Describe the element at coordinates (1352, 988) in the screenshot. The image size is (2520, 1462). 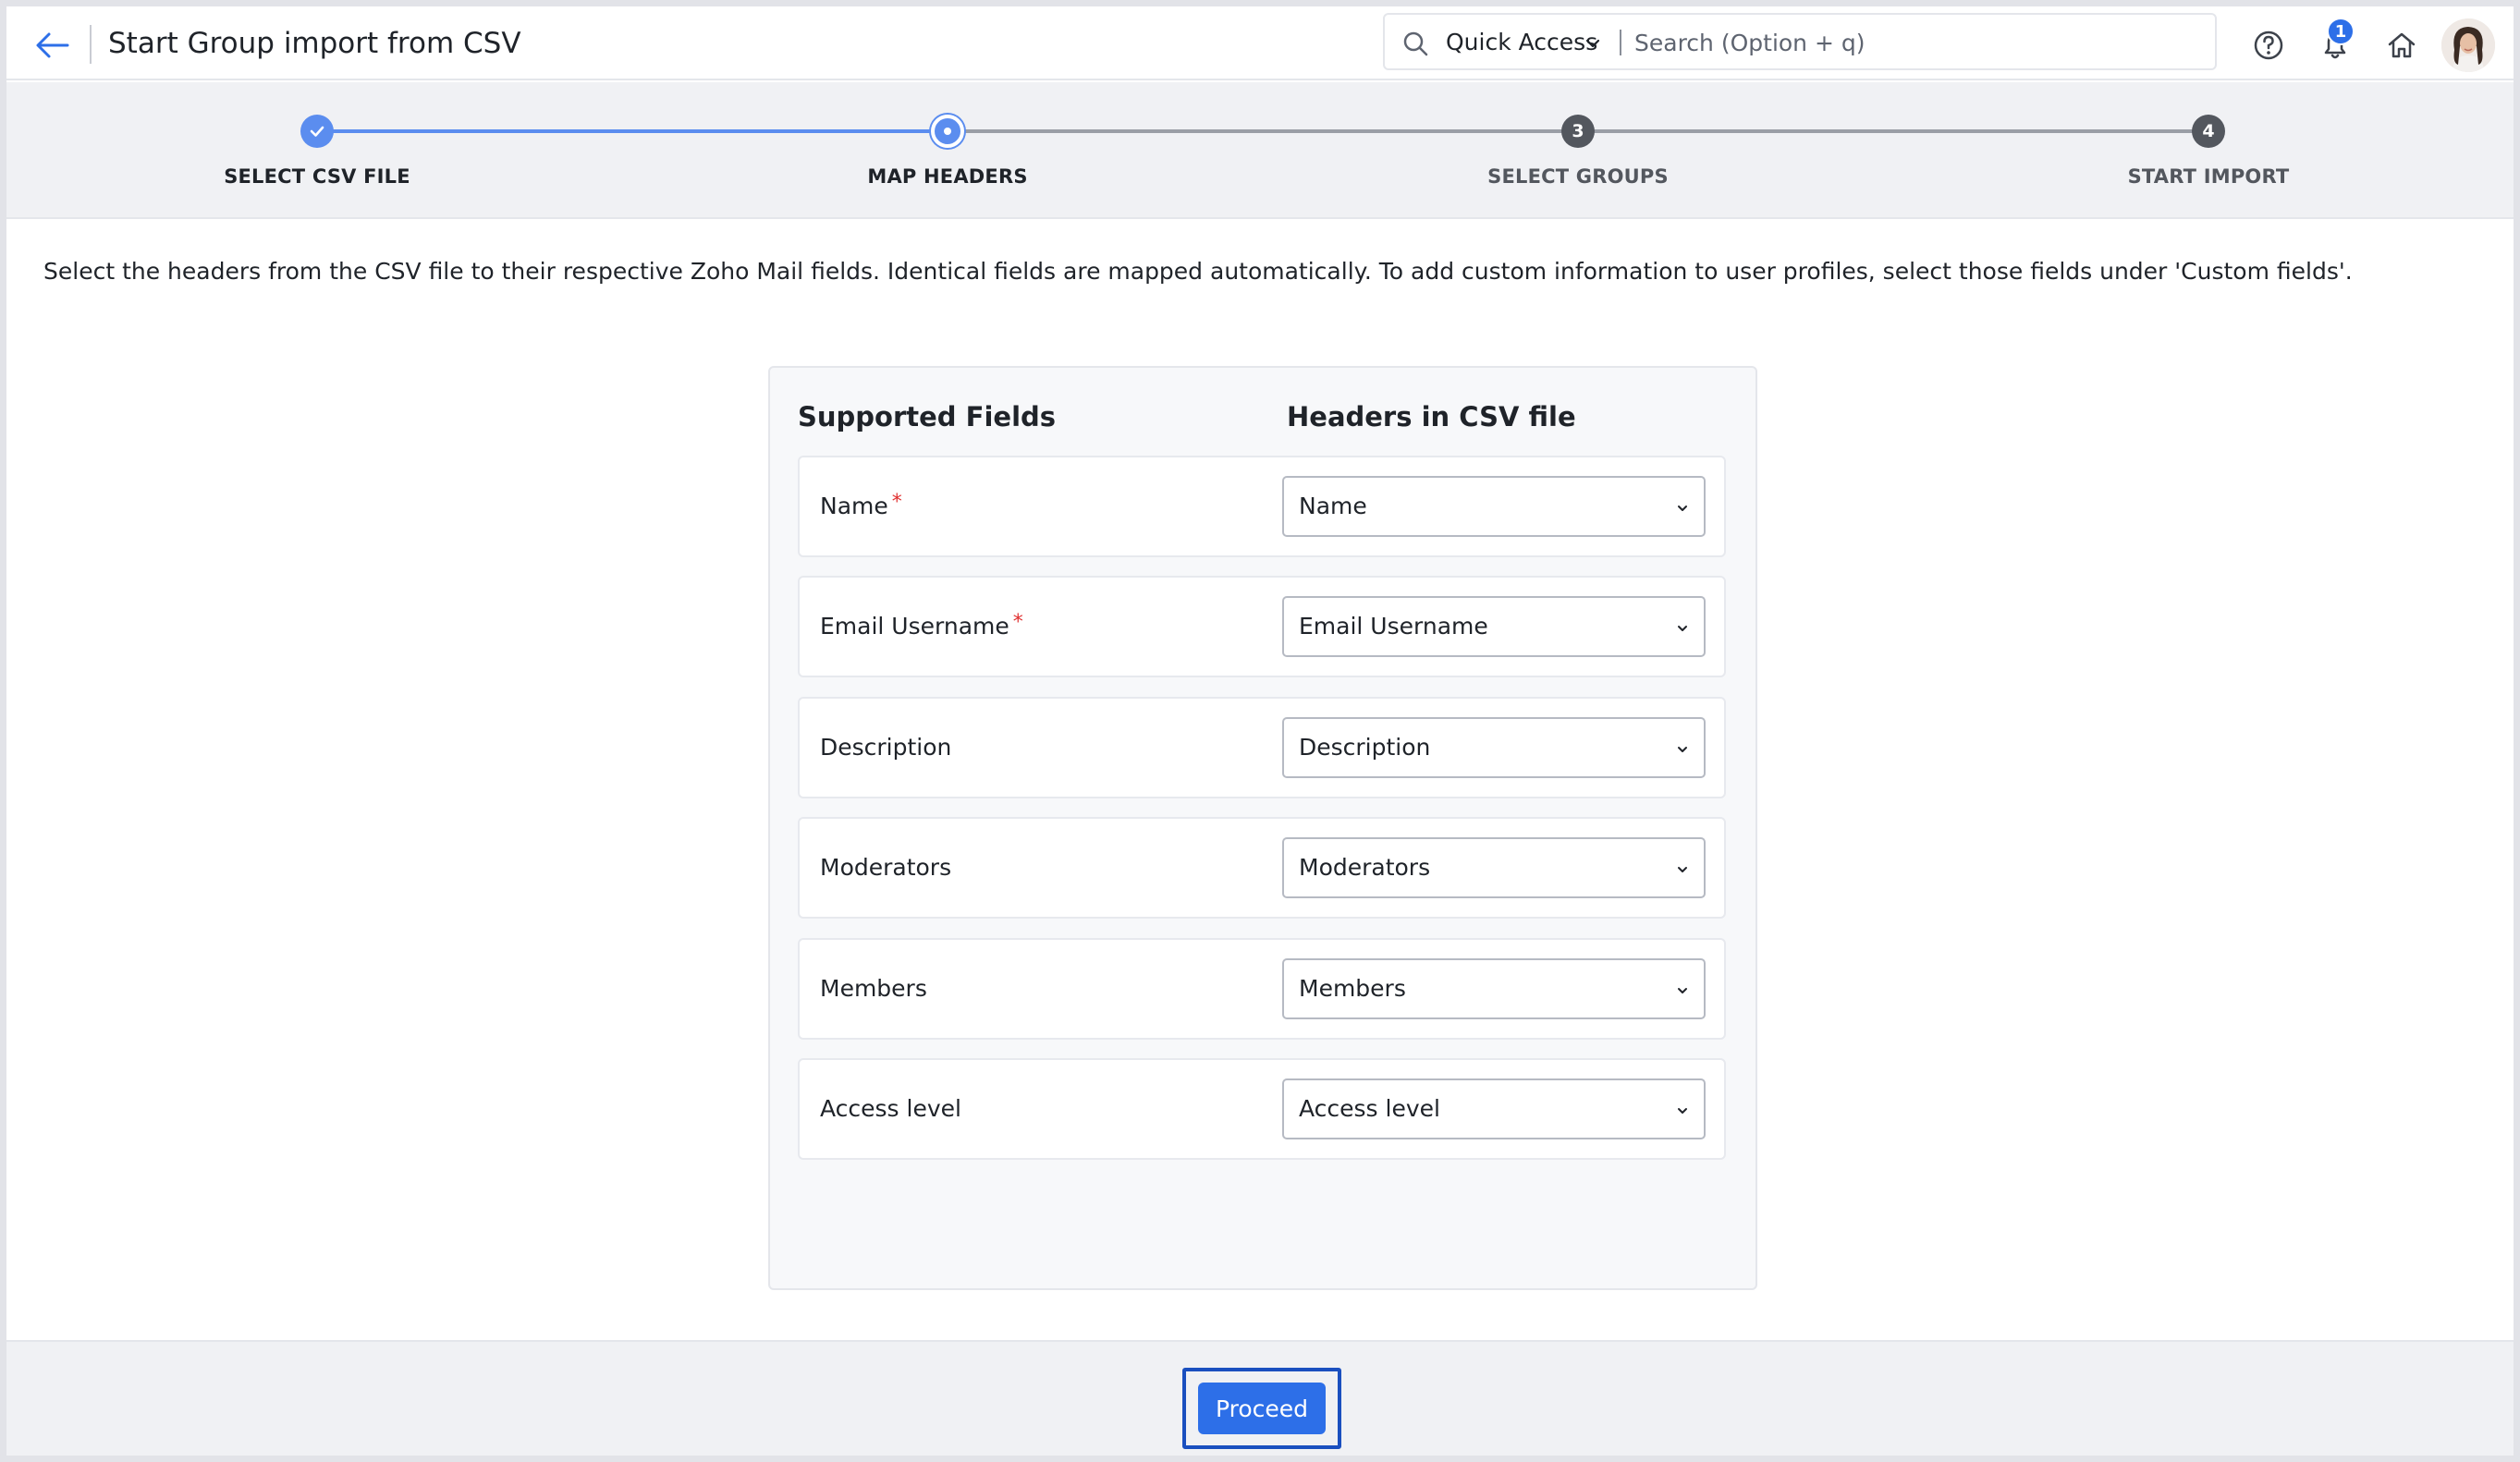
I see `select-value: Members` at that location.